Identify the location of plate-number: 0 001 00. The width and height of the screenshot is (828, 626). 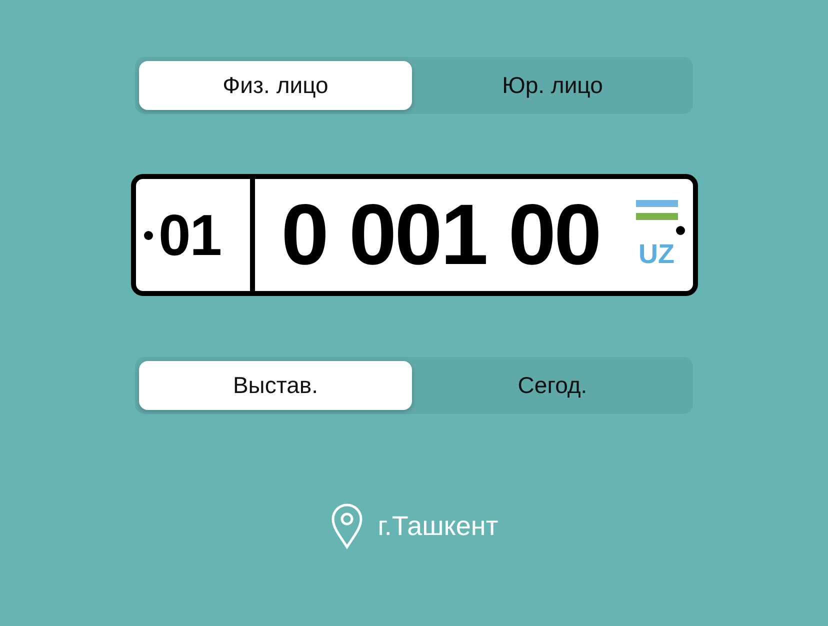
(440, 235).